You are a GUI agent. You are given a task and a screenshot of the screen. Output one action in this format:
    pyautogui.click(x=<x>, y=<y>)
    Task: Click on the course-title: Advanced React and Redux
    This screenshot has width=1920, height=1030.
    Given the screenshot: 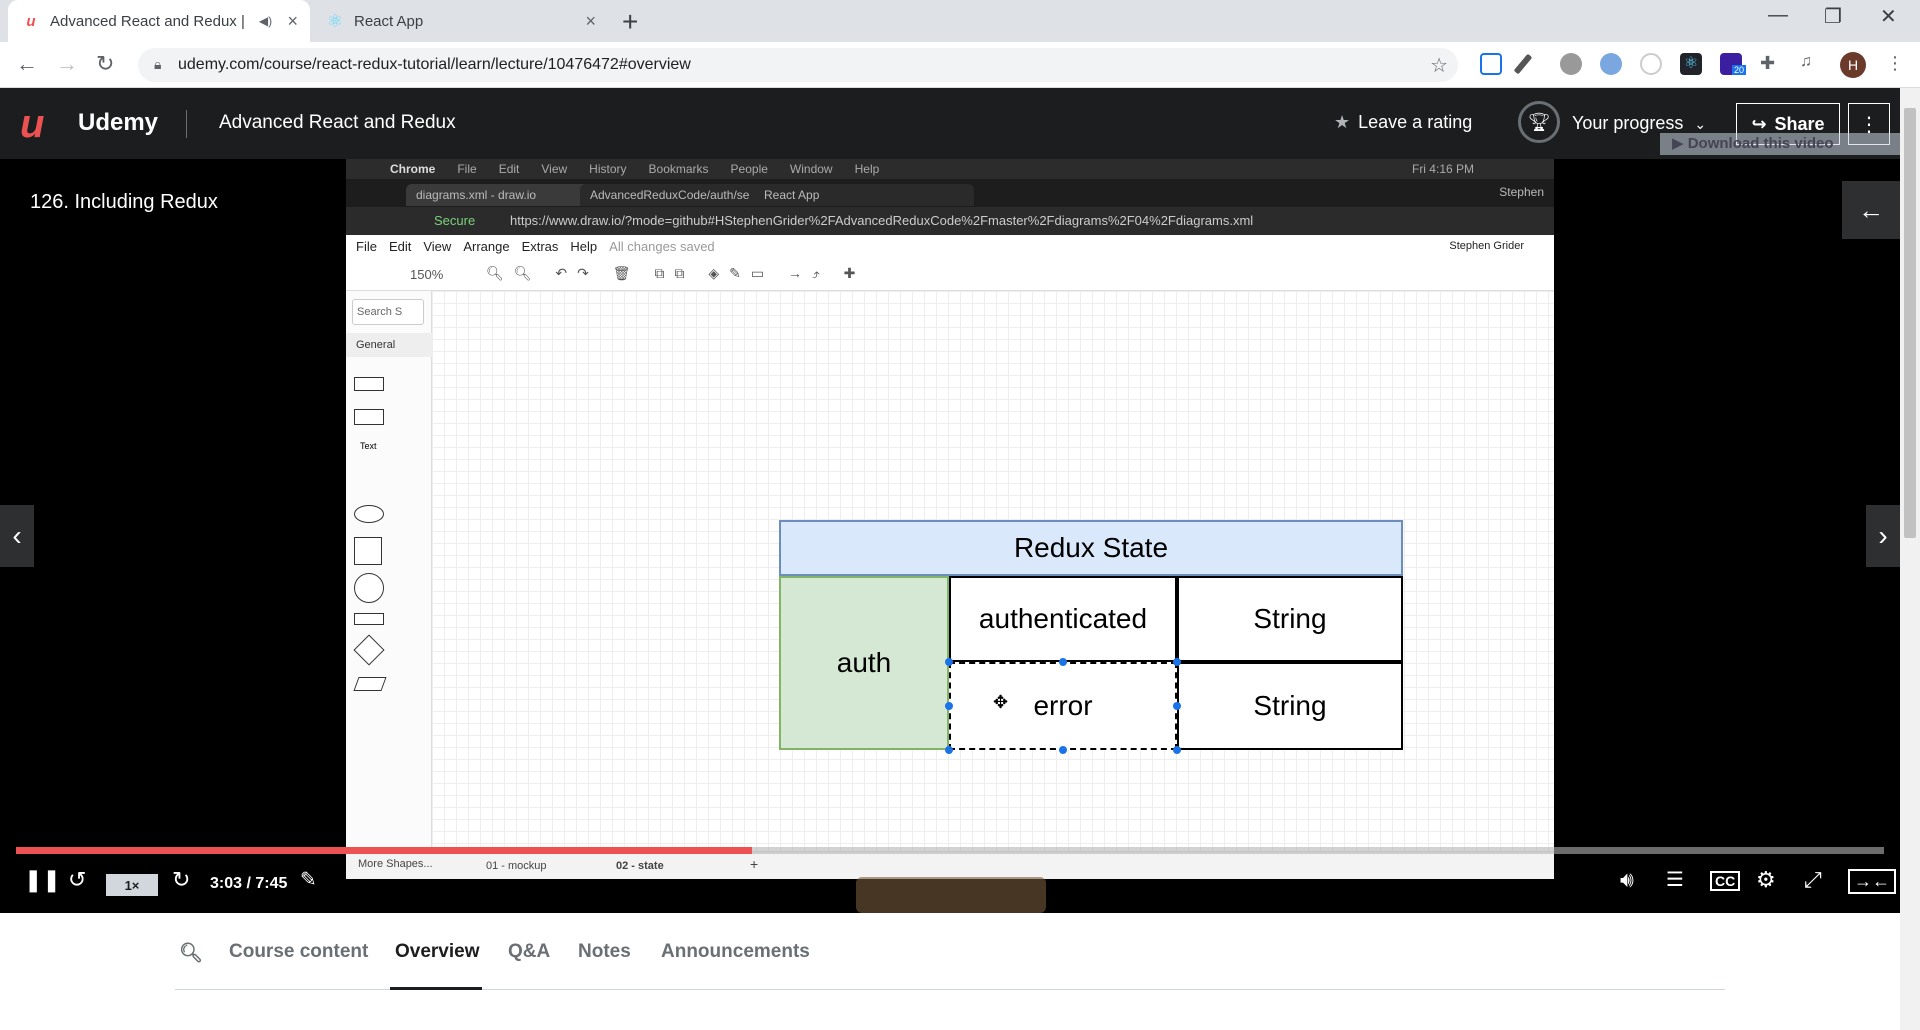 What is the action you would take?
    pyautogui.click(x=337, y=123)
    